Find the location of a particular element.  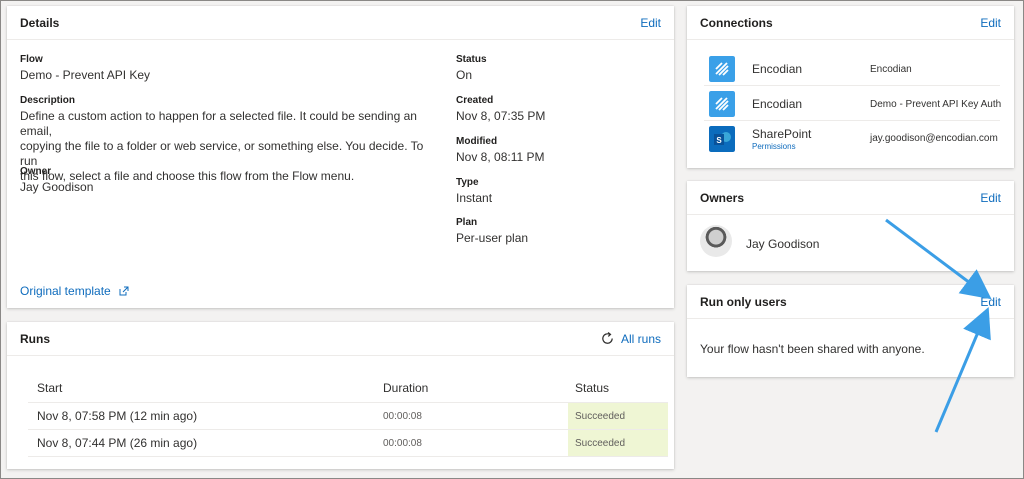

run-start: Nov 8, 07:58 PM (12 min ago) is located at coordinates (117, 416).